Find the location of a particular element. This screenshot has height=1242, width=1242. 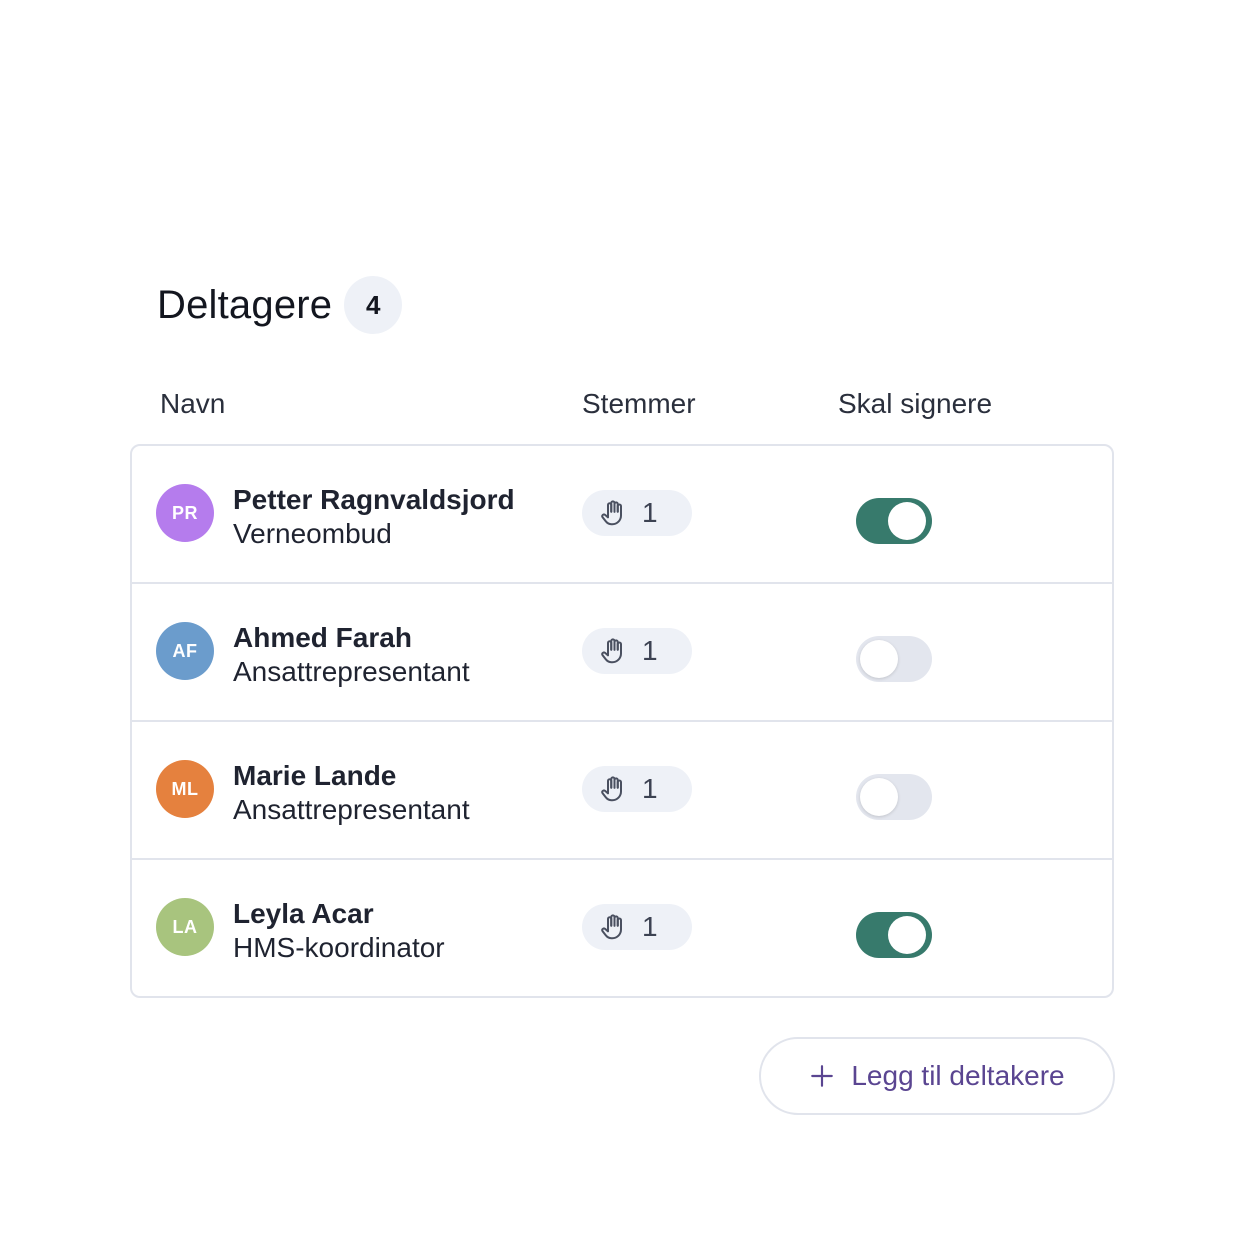

add-participants-label: Legg til deltakere is located at coordinates (958, 1075).